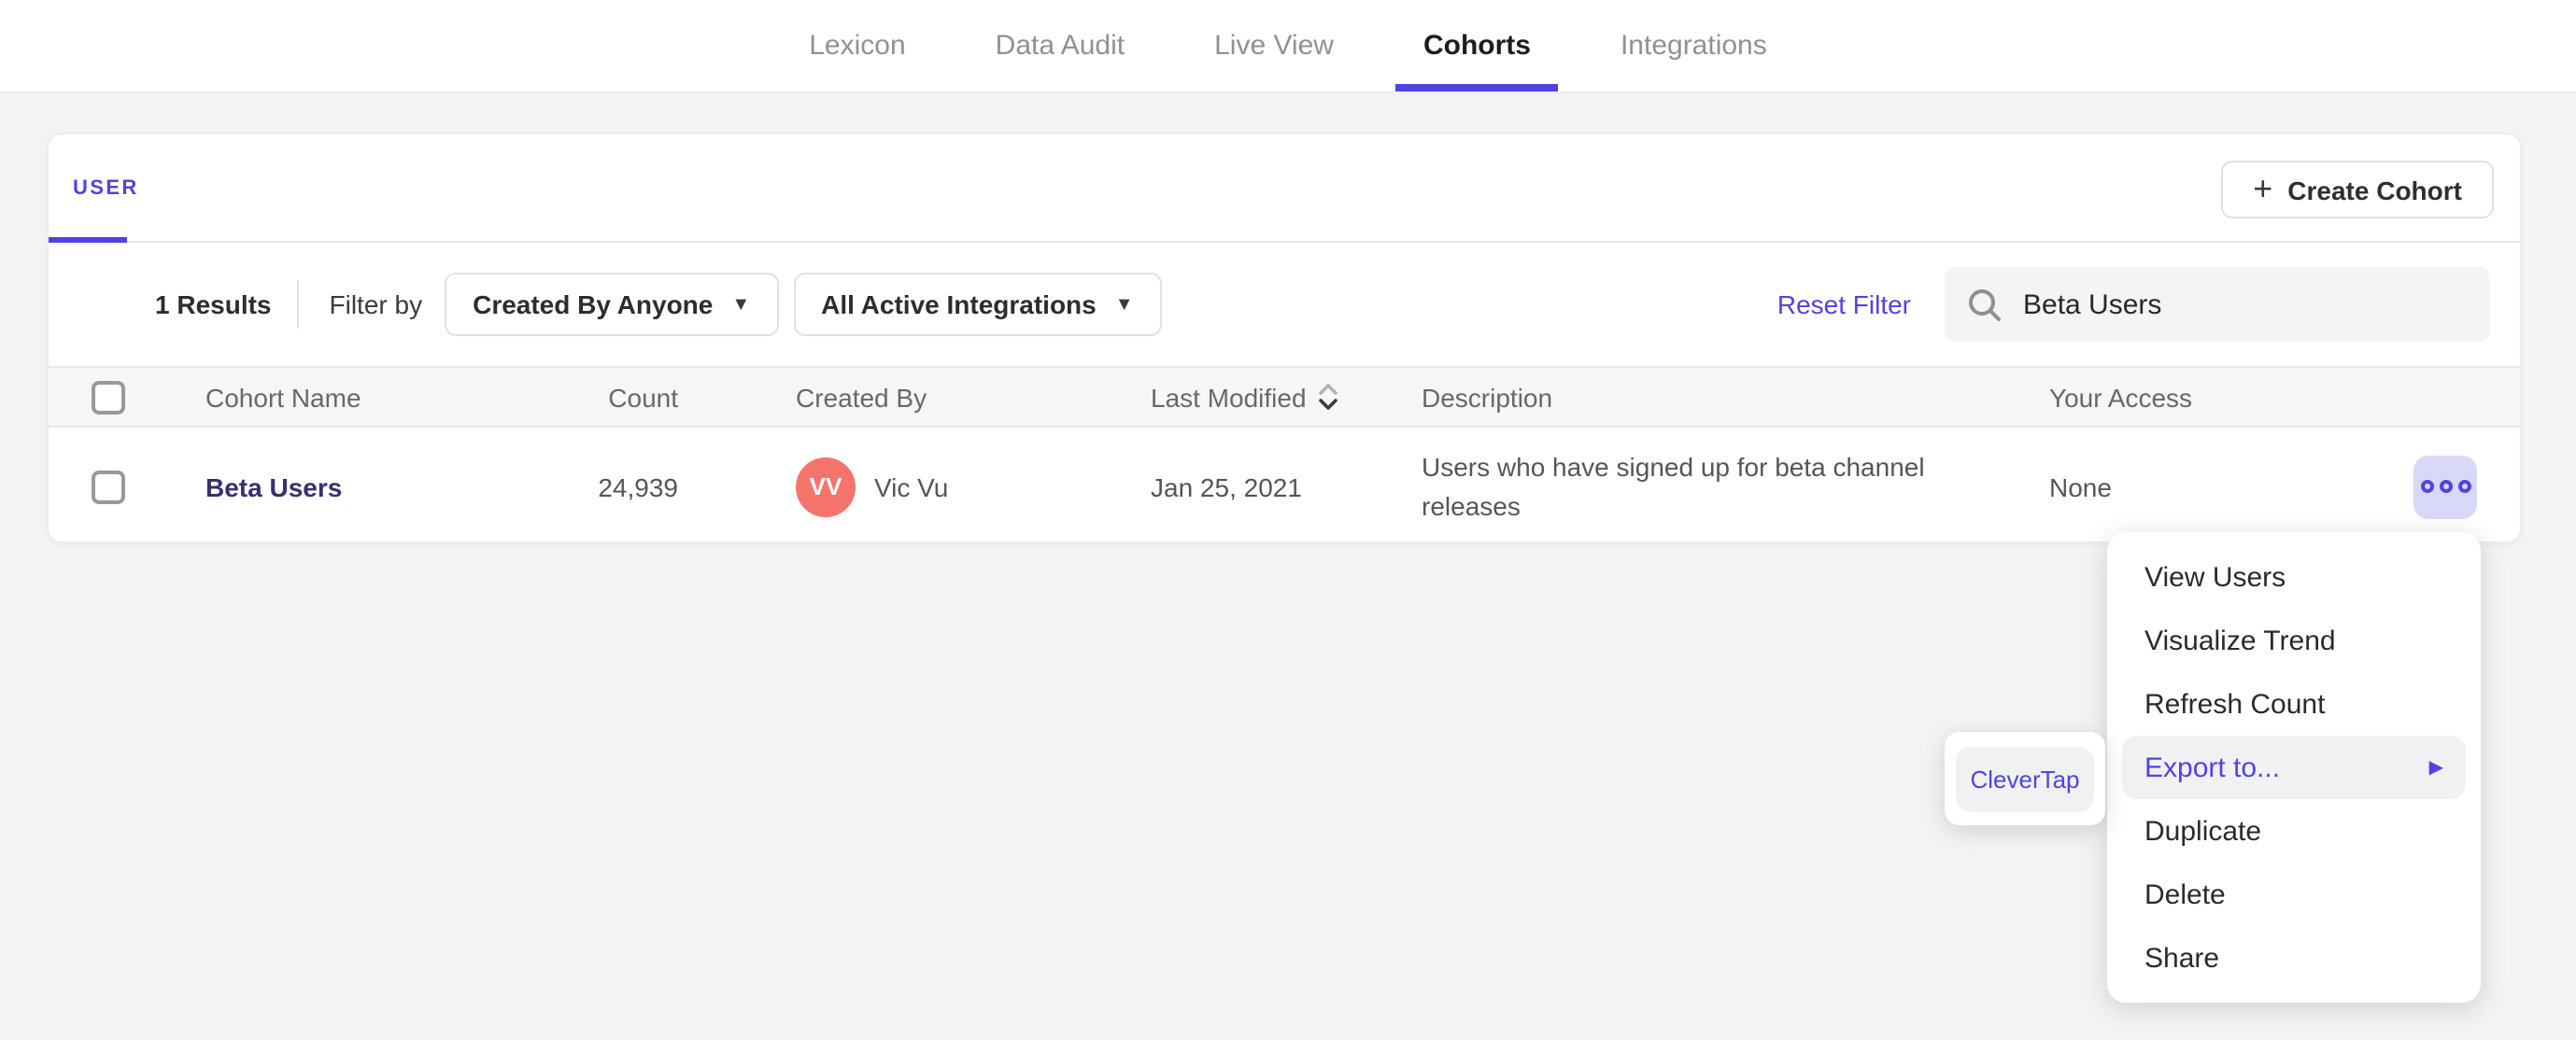  I want to click on menu-item-export-to: Export to... ▶, so click(2294, 767).